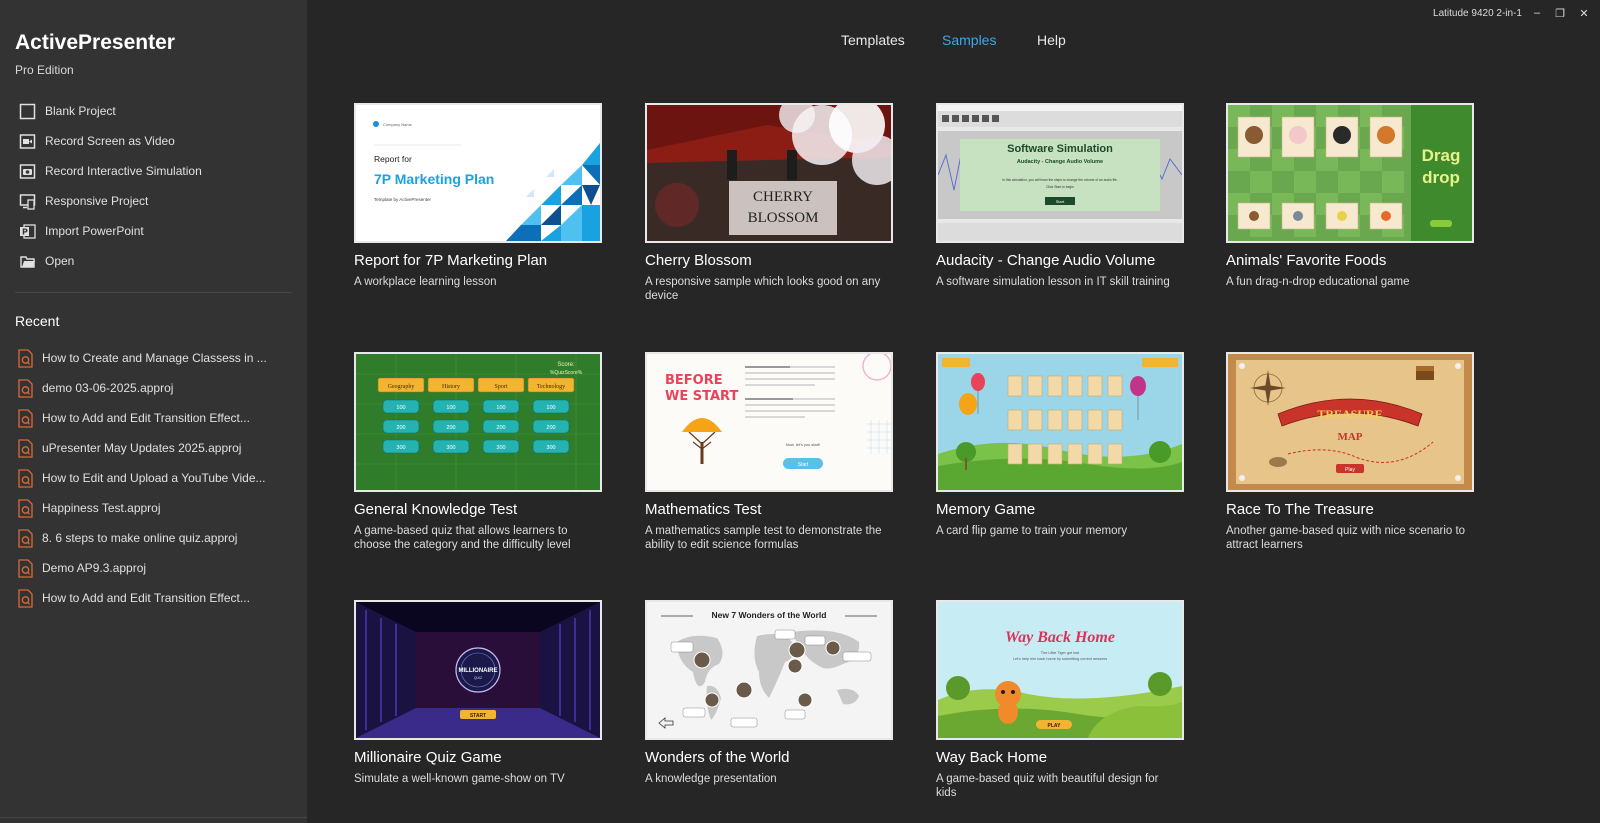 The image size is (1600, 823). Describe the element at coordinates (1318, 282) in the screenshot. I see `sample-description: A fun drag-n-drop educational game` at that location.